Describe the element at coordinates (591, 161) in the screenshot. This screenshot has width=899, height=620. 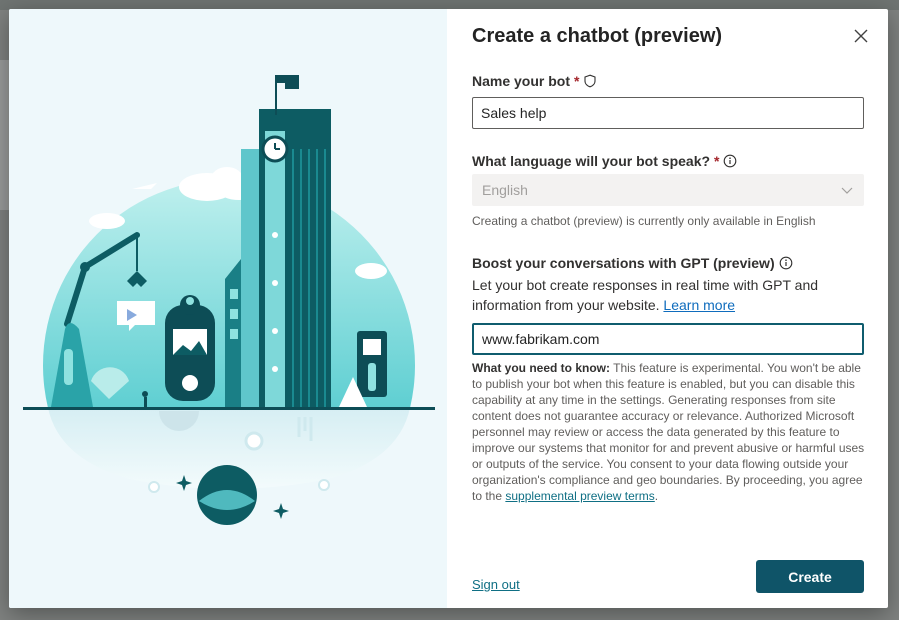
I see `language-label-text: What language will your bot speak?` at that location.